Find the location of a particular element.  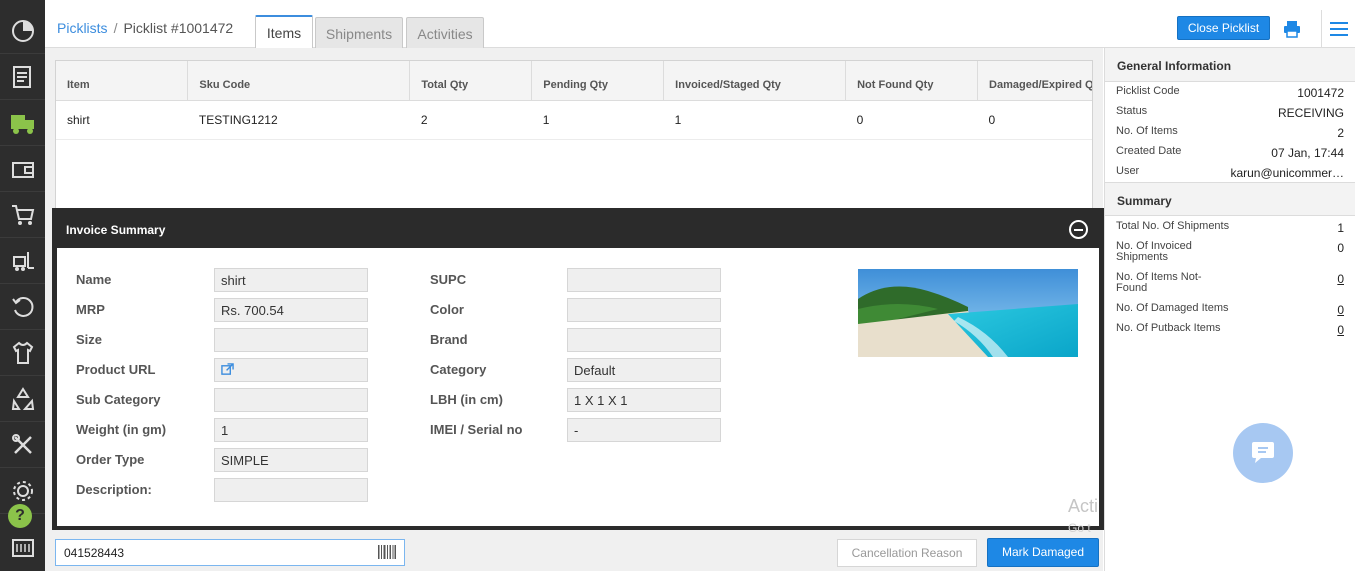

general-information-title: General Information is located at coordinates (1230, 65).